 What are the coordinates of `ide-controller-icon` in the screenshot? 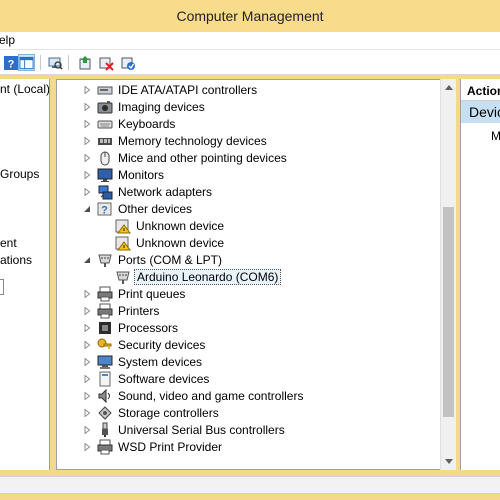 It's located at (105, 90).